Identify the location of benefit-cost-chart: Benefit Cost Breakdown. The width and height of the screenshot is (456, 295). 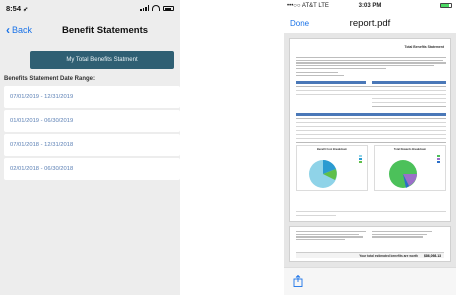
(332, 168).